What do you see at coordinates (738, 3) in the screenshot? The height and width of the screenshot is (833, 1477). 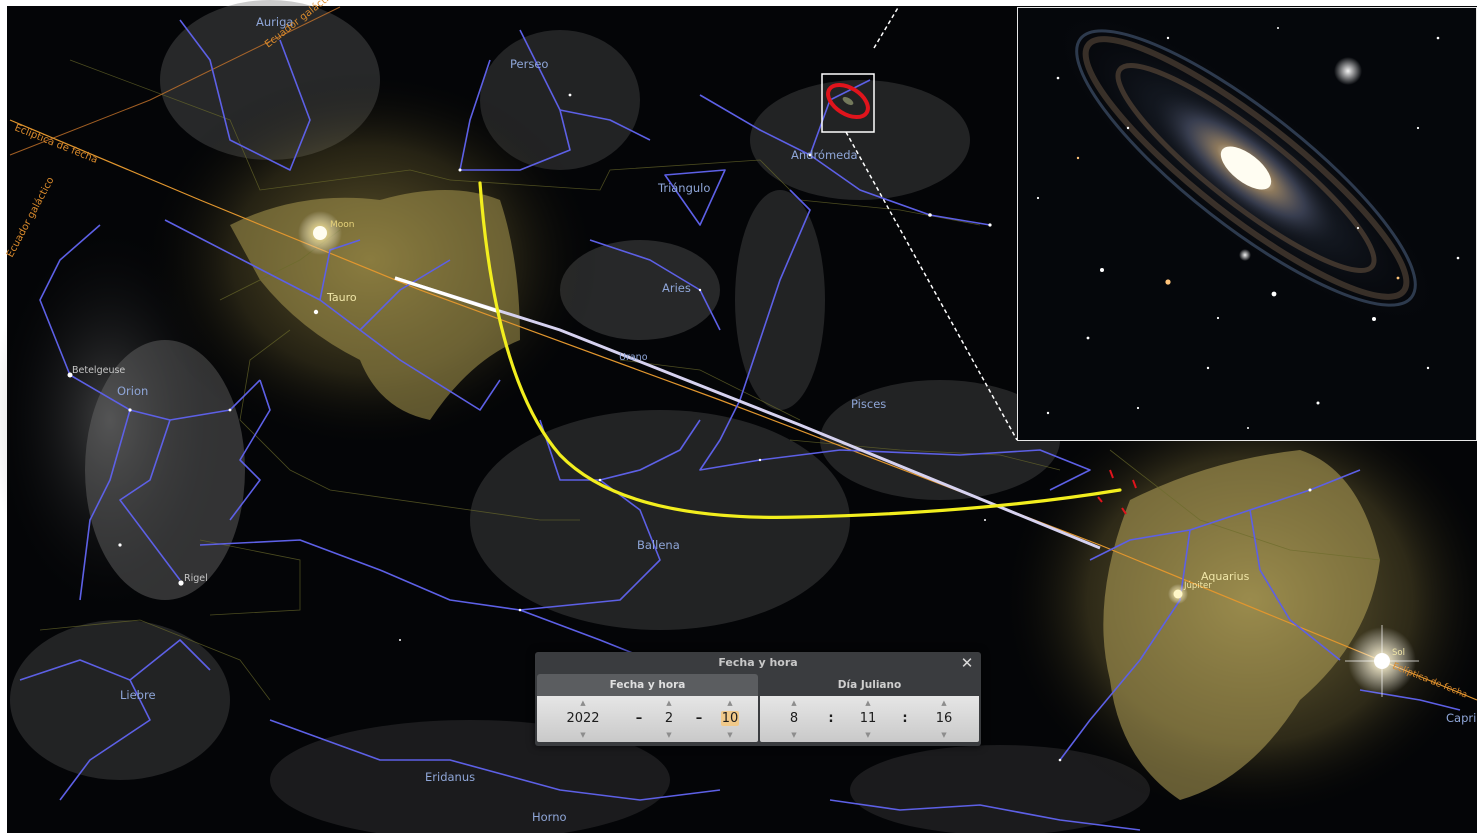 I see `page-margin-top` at bounding box center [738, 3].